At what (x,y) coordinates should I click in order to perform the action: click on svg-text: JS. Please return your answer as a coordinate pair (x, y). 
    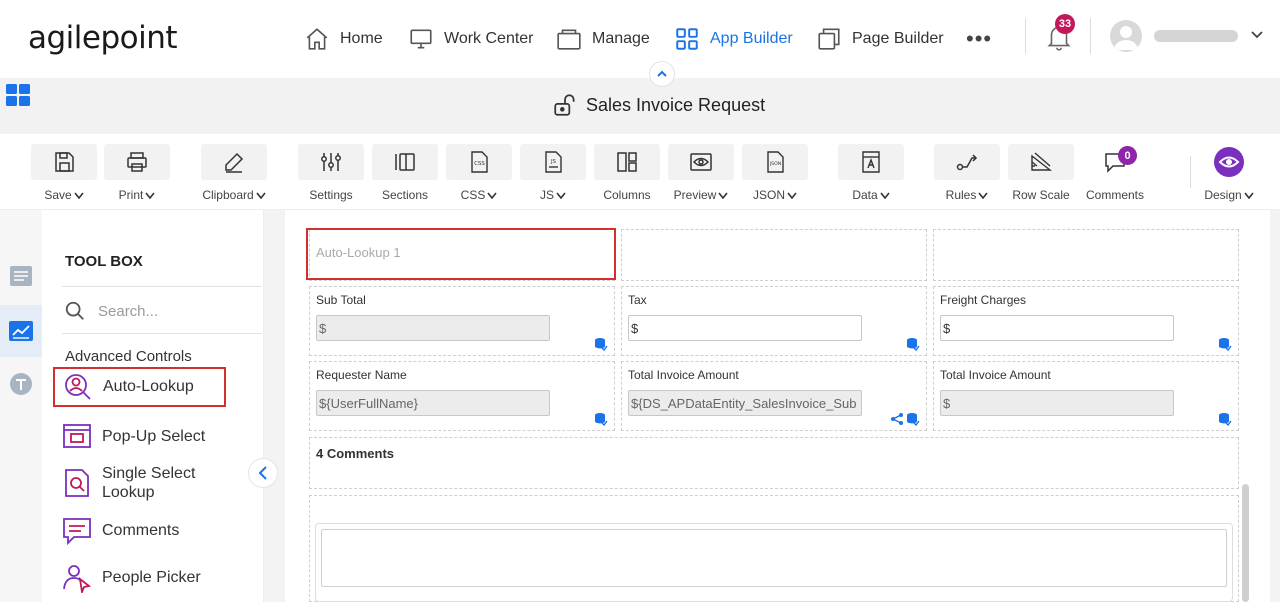
    Looking at the image, I should click on (553, 162).